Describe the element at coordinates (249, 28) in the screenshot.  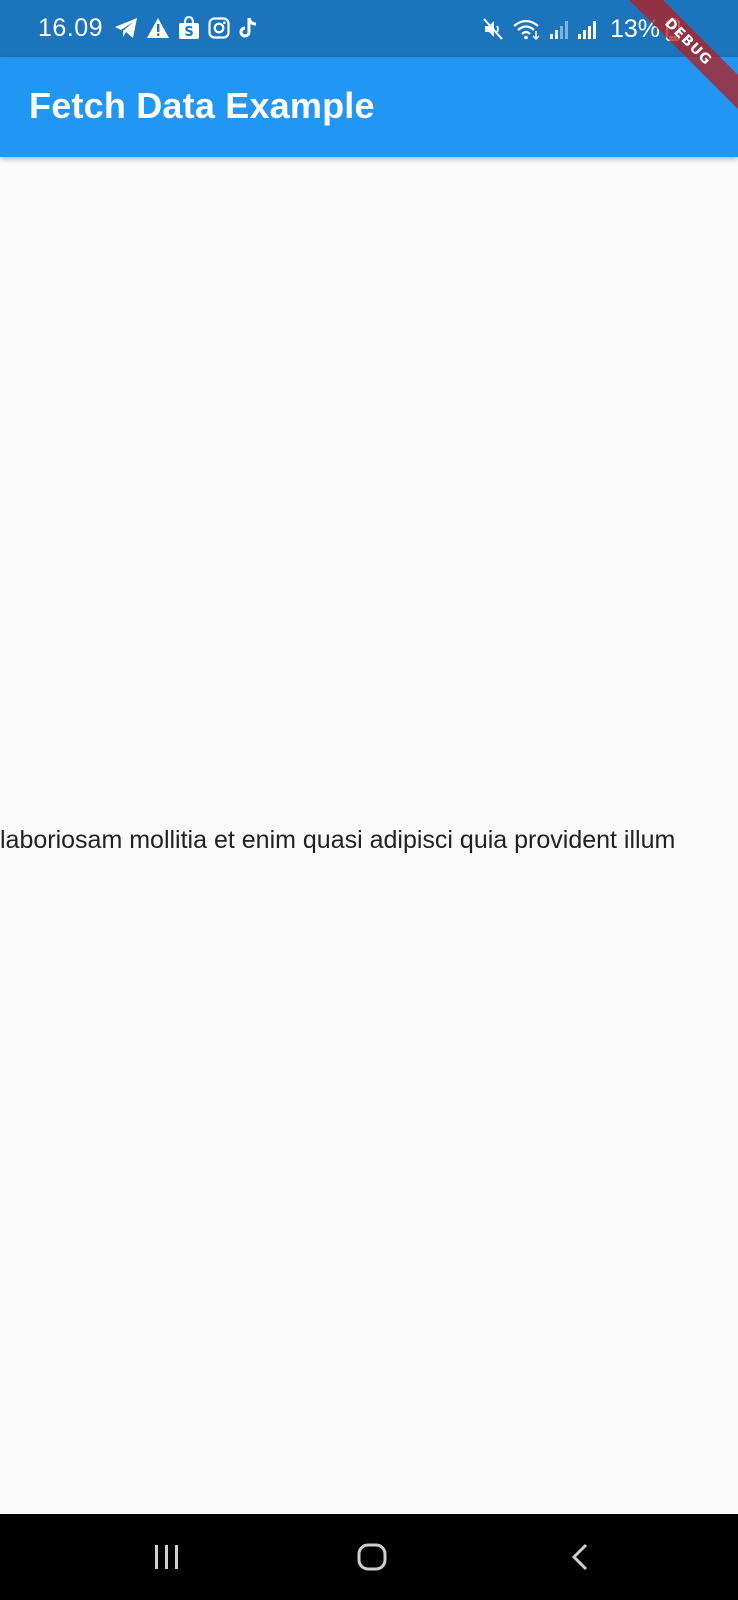
I see `tiktok-icon` at that location.